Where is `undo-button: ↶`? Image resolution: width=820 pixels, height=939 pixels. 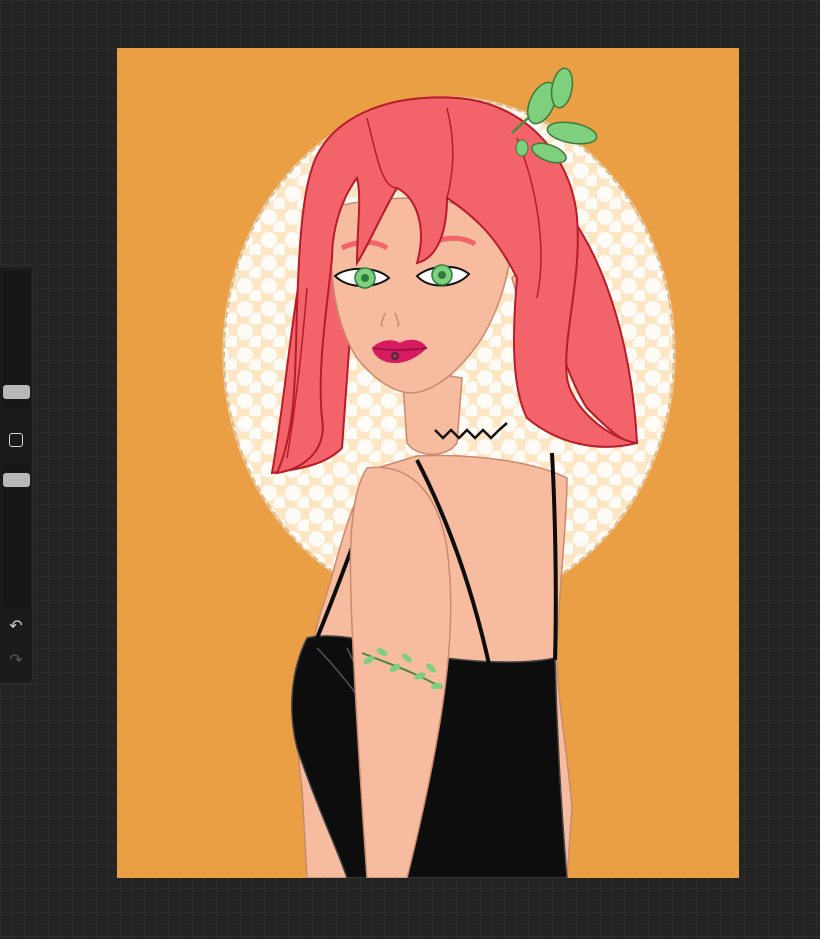 undo-button: ↶ is located at coordinates (16, 627).